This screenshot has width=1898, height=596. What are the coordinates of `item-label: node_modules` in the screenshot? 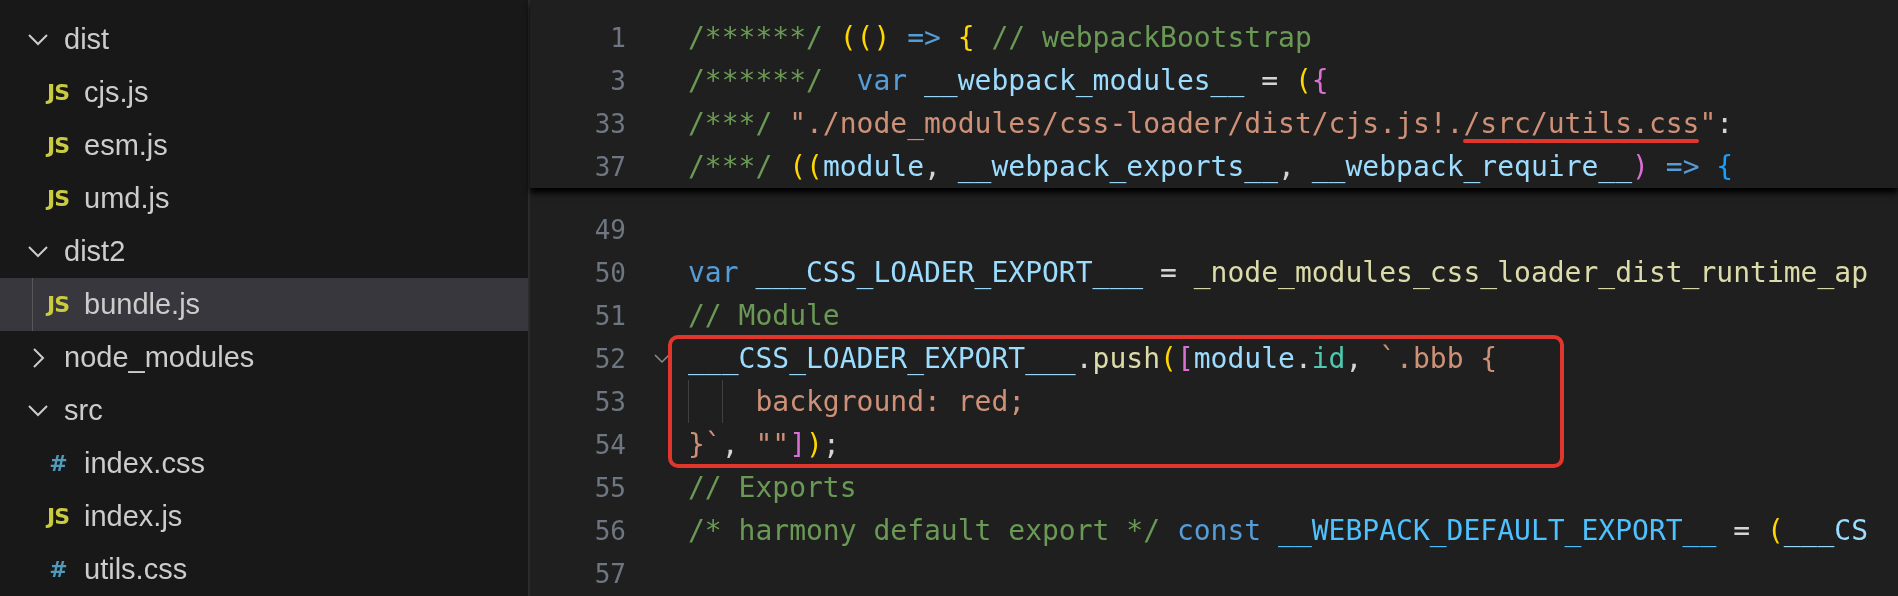 It's located at (159, 357).